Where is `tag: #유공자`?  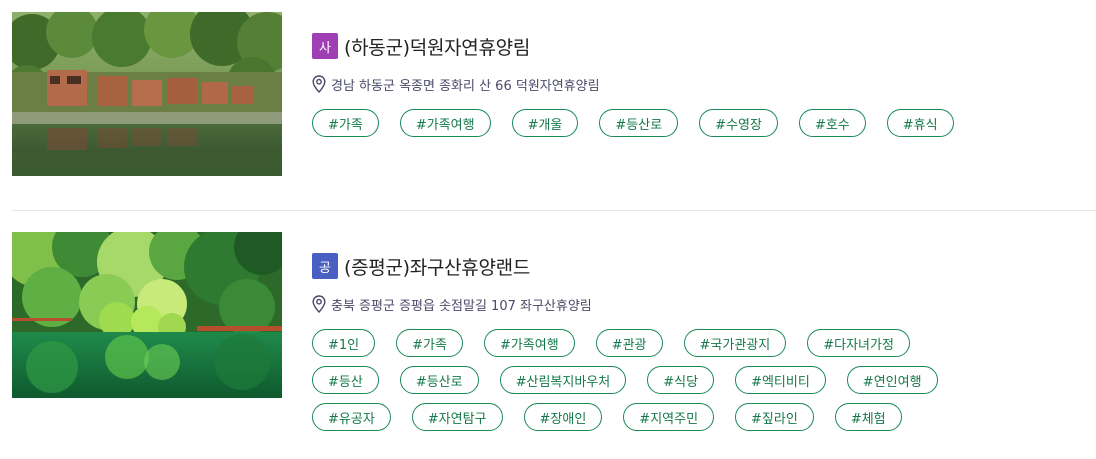
tag: #유공자 is located at coordinates (351, 417).